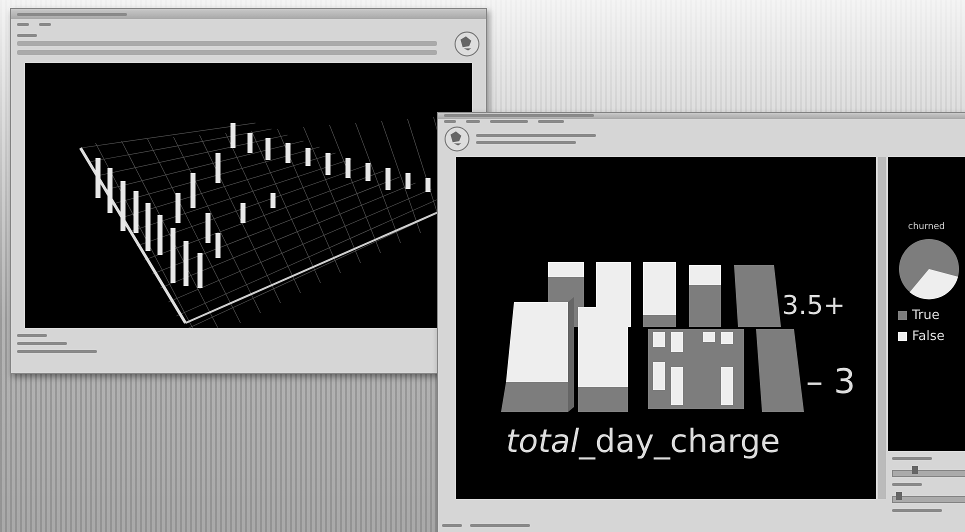 This screenshot has height=532, width=965. What do you see at coordinates (814, 306) in the screenshot?
I see `range-label: 3.5+` at bounding box center [814, 306].